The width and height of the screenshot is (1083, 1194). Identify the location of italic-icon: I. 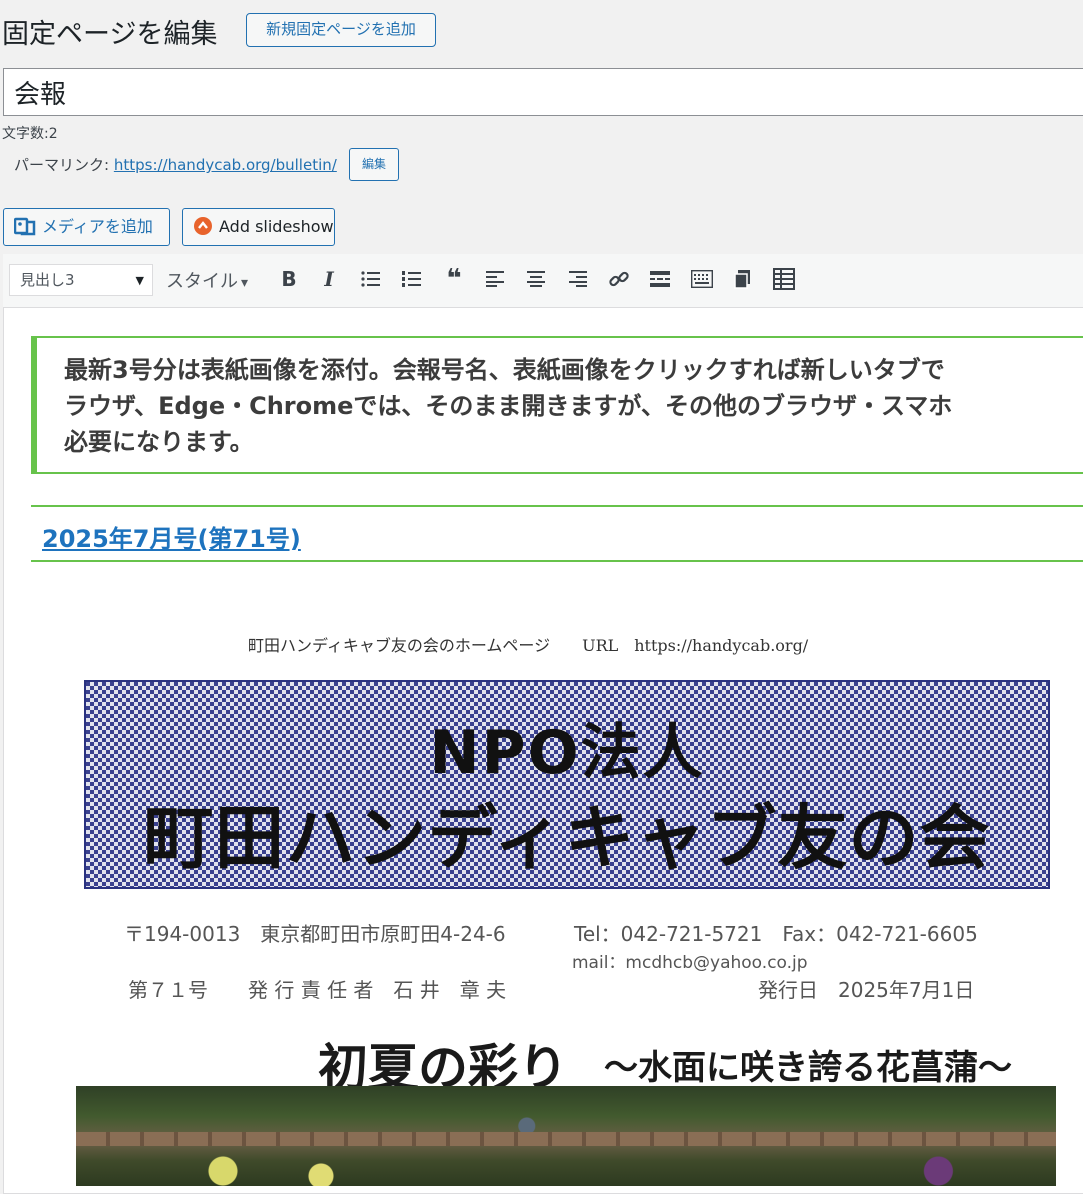
(329, 279).